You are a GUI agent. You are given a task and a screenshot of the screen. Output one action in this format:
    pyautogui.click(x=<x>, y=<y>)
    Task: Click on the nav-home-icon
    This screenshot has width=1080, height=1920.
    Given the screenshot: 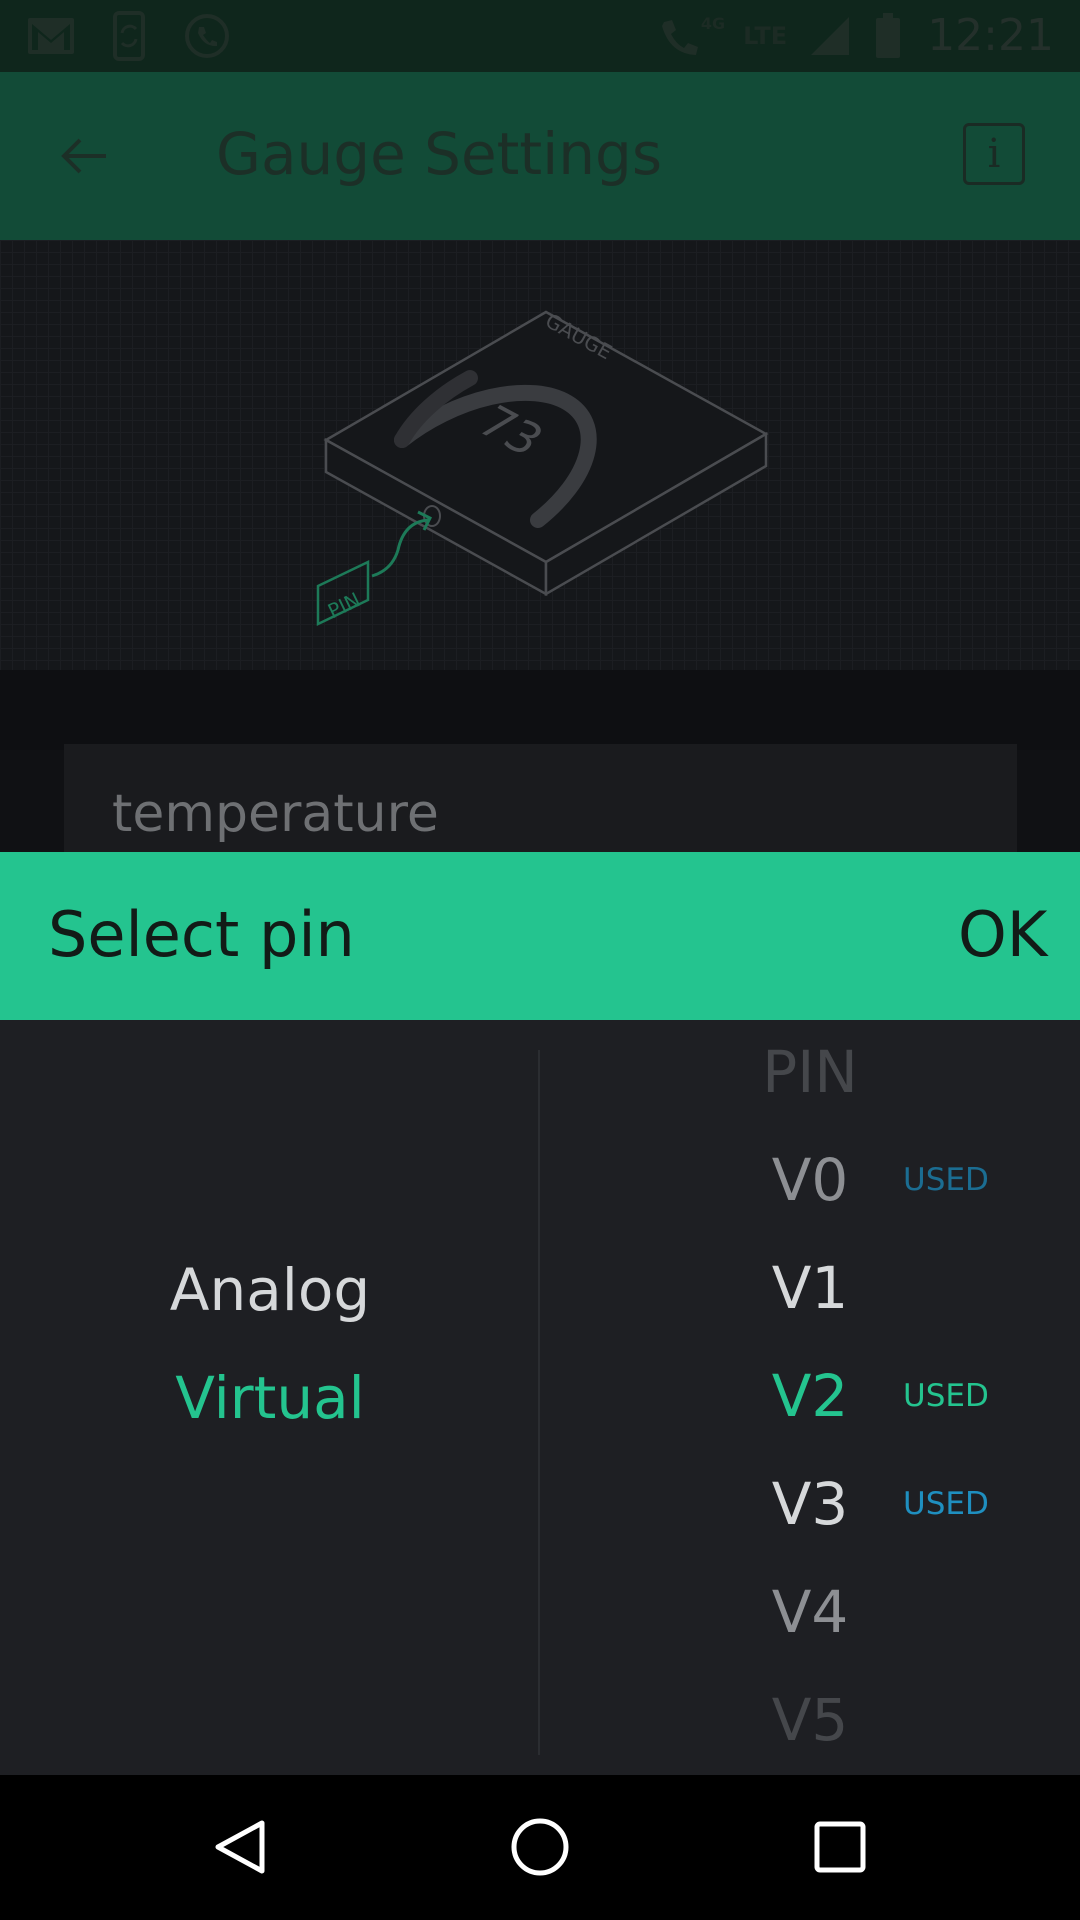 What is the action you would take?
    pyautogui.click(x=540, y=1847)
    